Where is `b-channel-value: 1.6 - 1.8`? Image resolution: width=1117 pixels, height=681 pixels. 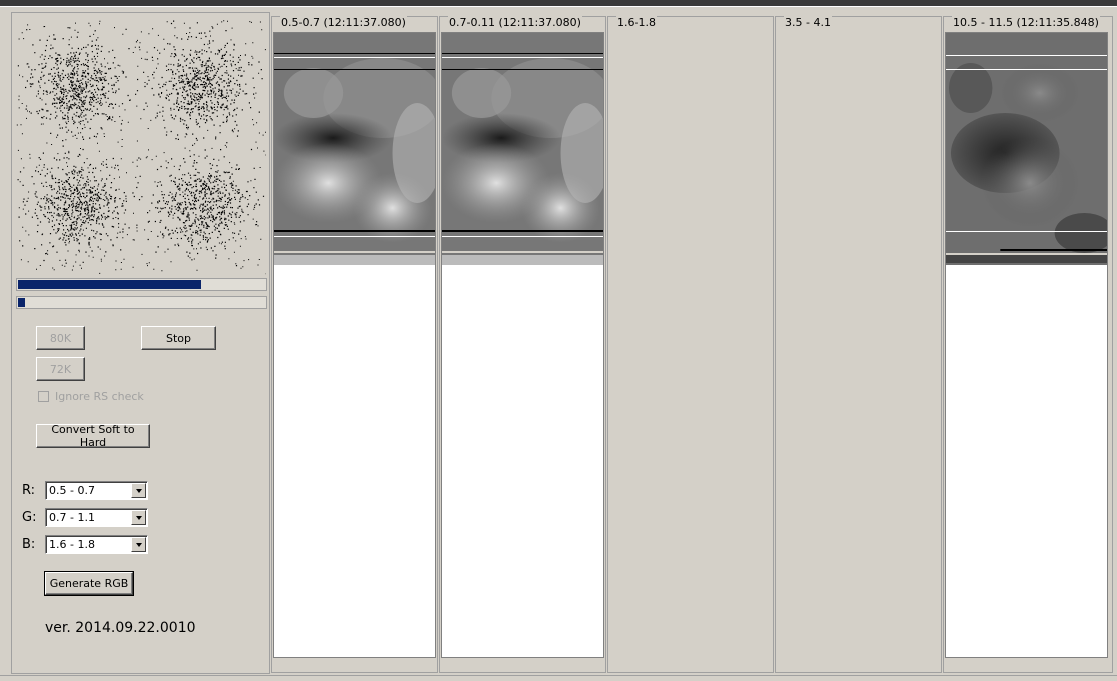
b-channel-value: 1.6 - 1.8 is located at coordinates (72, 544).